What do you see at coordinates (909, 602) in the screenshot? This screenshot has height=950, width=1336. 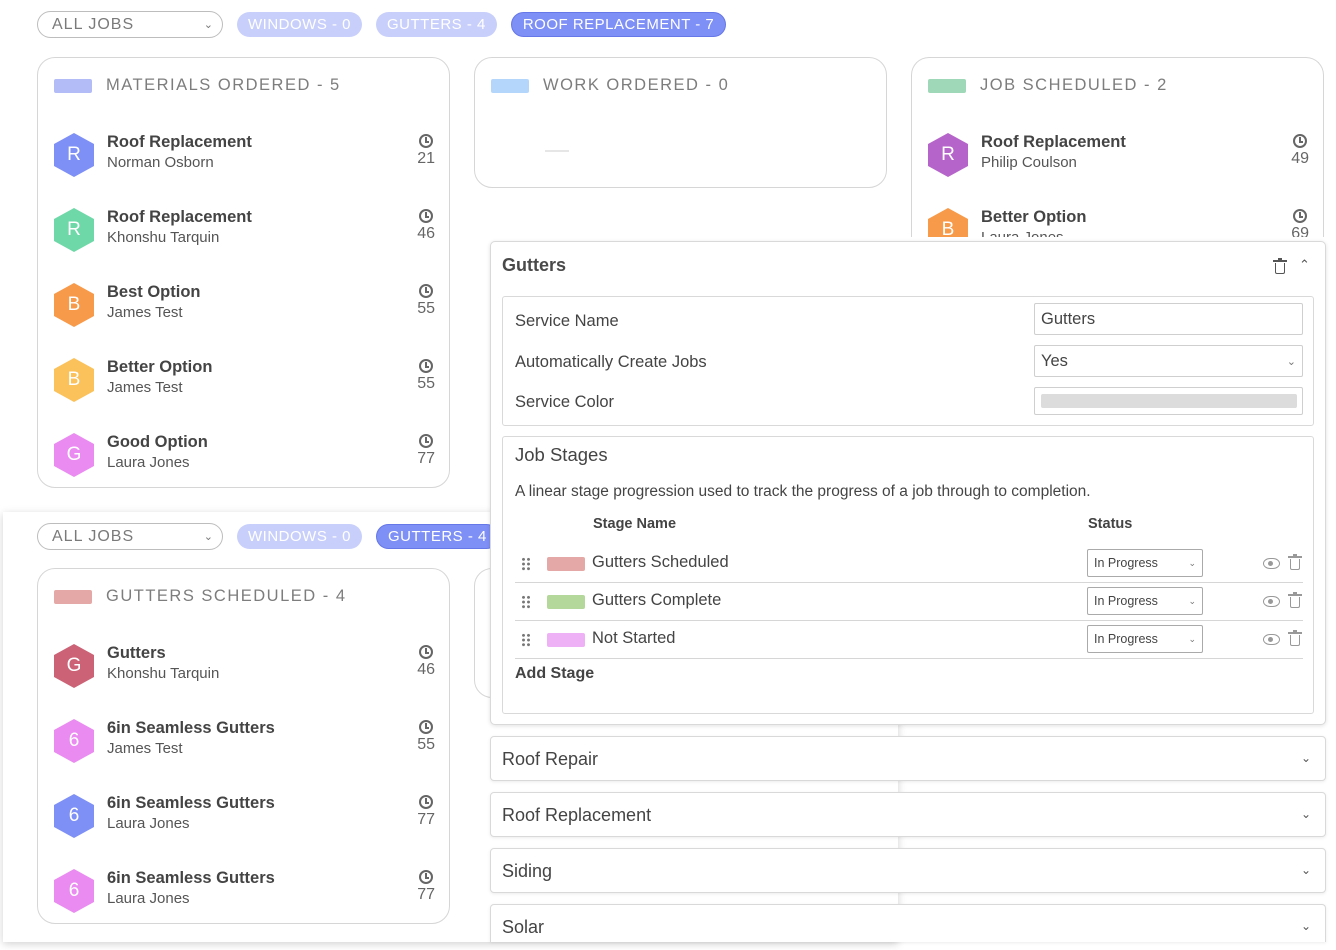 I see `stage-row: Gutters Complete In Progress ⌄` at bounding box center [909, 602].